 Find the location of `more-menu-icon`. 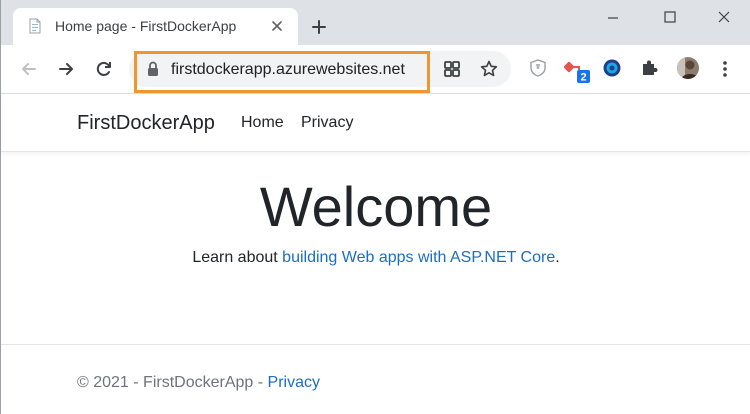

more-menu-icon is located at coordinates (725, 69).